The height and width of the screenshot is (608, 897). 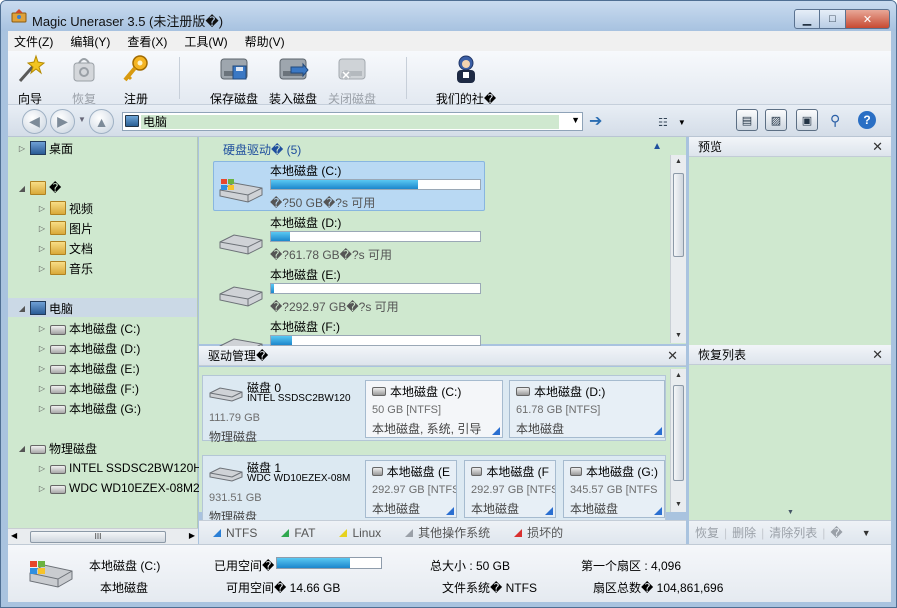 What do you see at coordinates (793, 532) in the screenshot?
I see `clear-list-action: 清除列表` at bounding box center [793, 532].